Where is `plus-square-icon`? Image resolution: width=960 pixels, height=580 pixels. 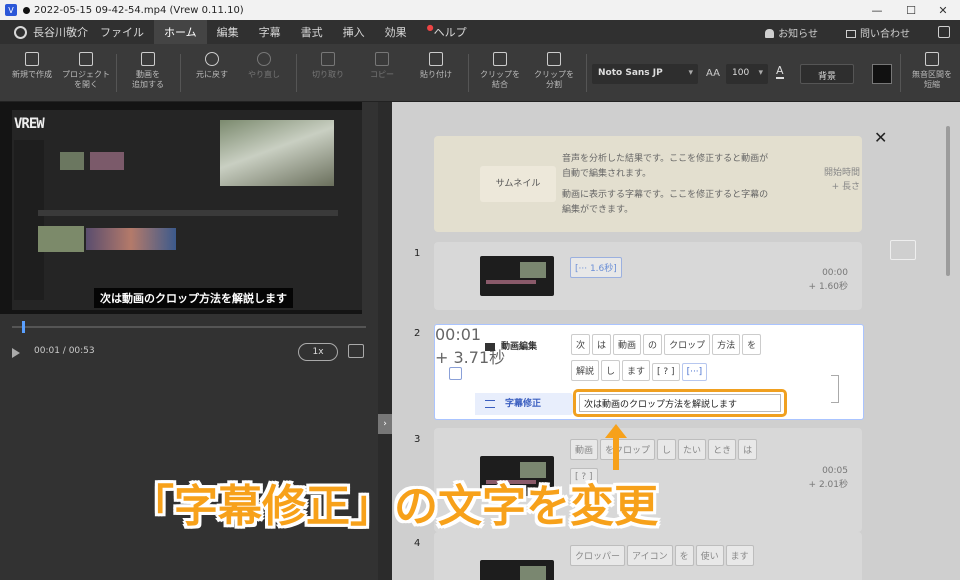
plus-square-icon is located at coordinates (32, 59).